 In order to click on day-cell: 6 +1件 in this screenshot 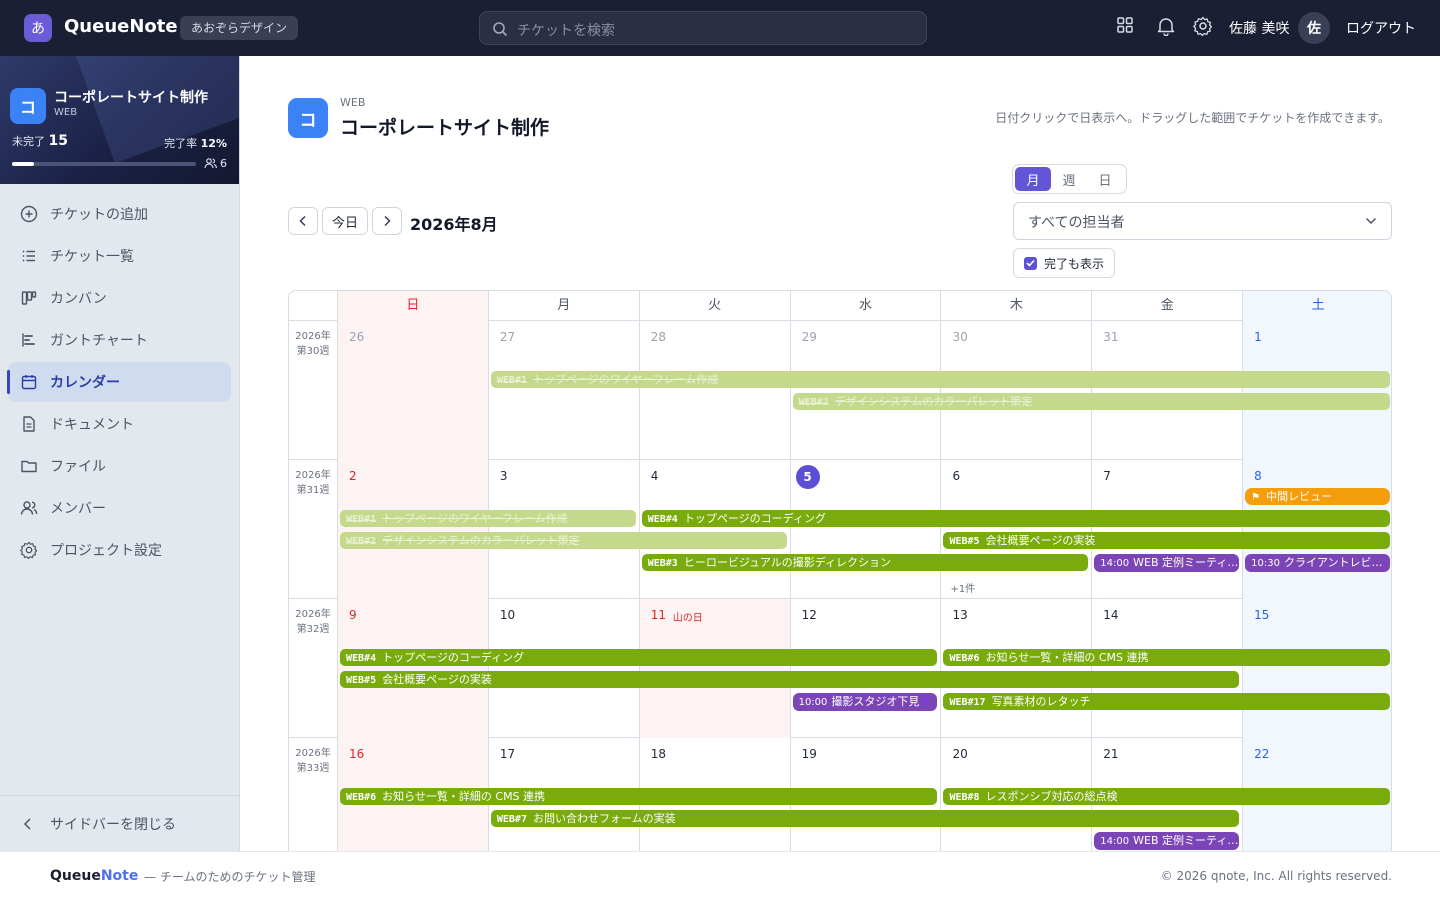, I will do `click(1015, 529)`.